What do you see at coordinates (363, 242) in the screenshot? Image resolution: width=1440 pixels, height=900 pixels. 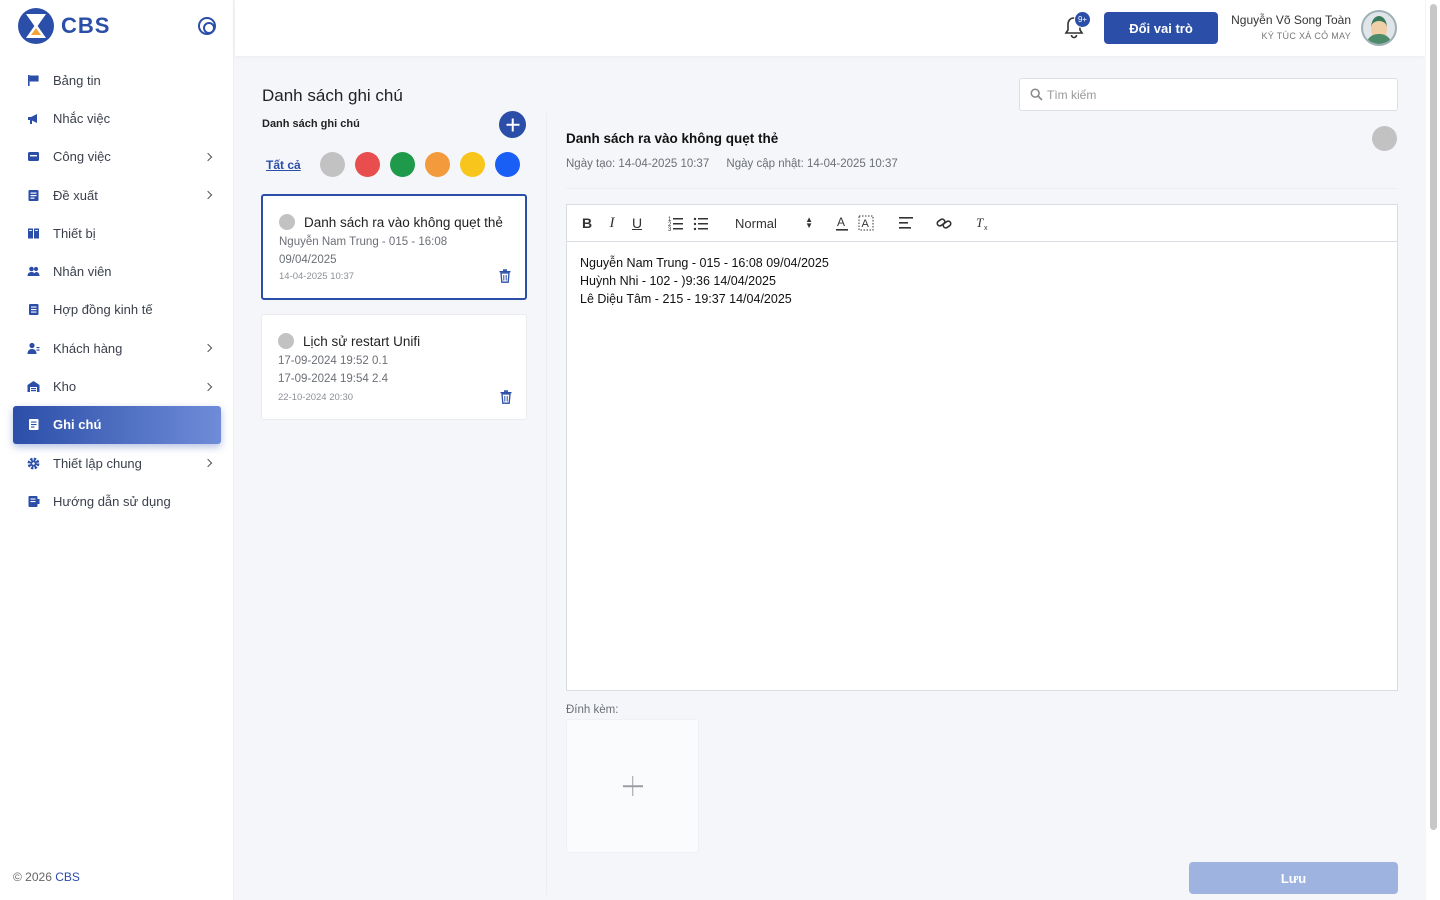 I see `note-card-preview-line: Nguyễn Nam Trung - 015 - 16:08` at bounding box center [363, 242].